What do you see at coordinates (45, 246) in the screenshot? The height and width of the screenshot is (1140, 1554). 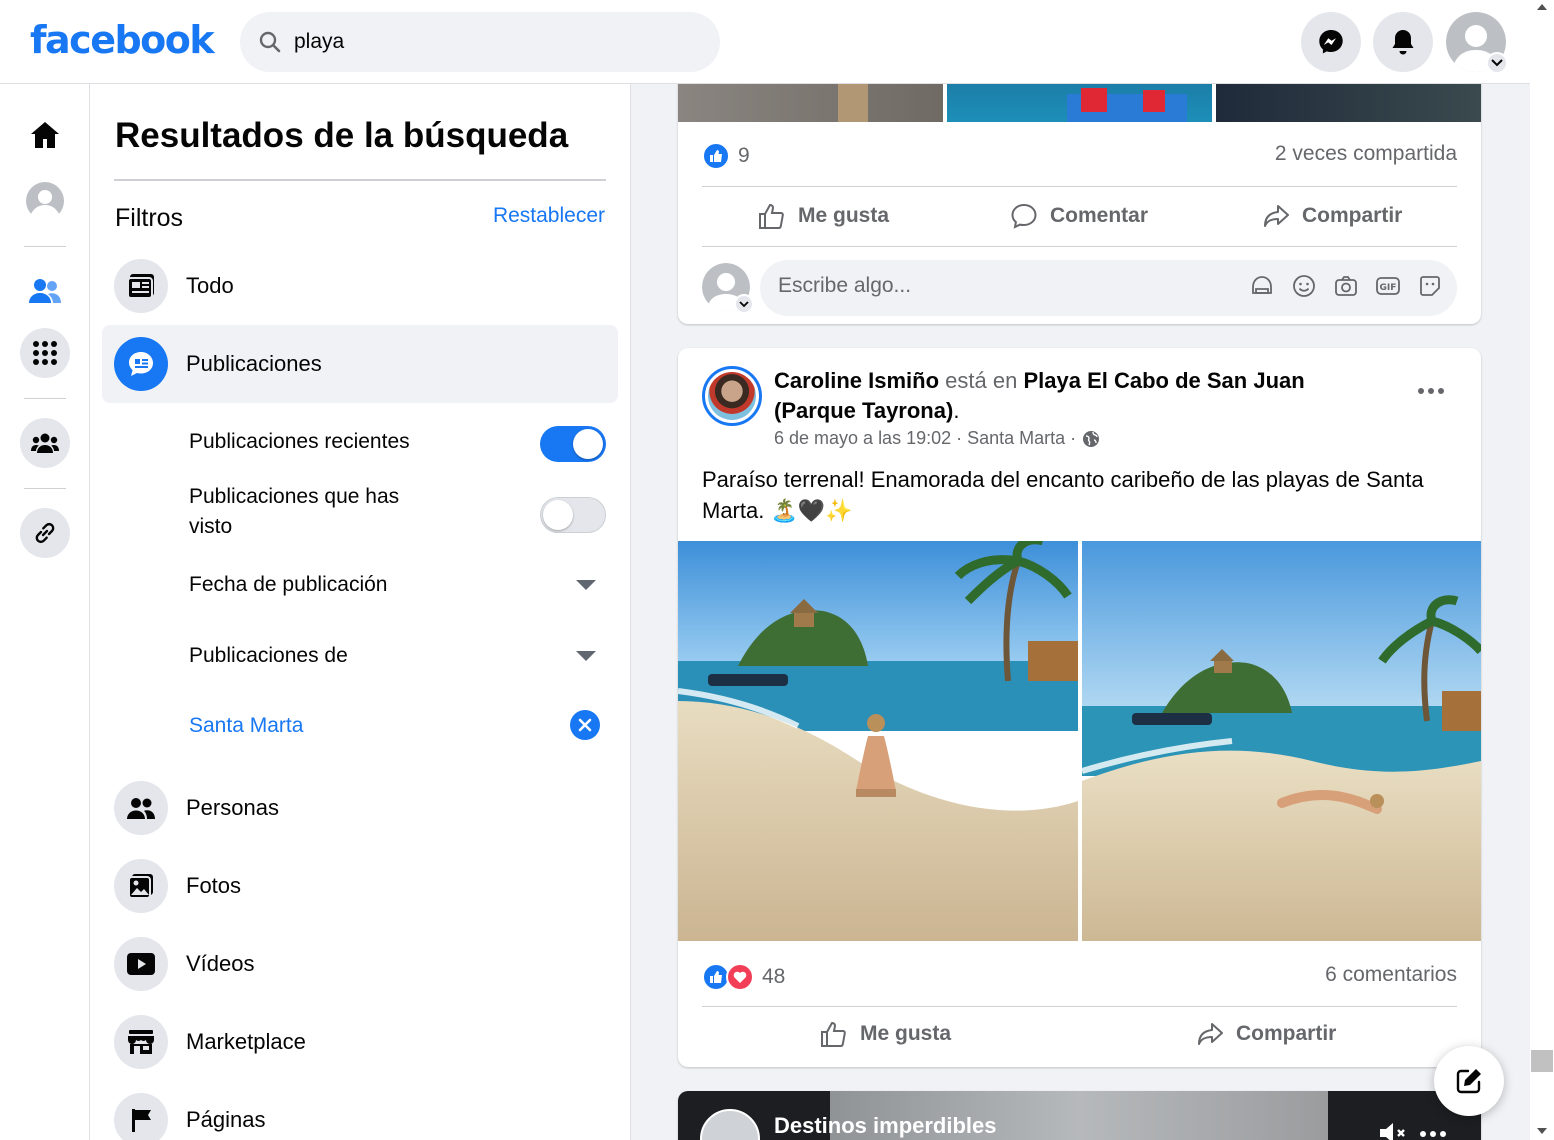 I see `rail-divider` at bounding box center [45, 246].